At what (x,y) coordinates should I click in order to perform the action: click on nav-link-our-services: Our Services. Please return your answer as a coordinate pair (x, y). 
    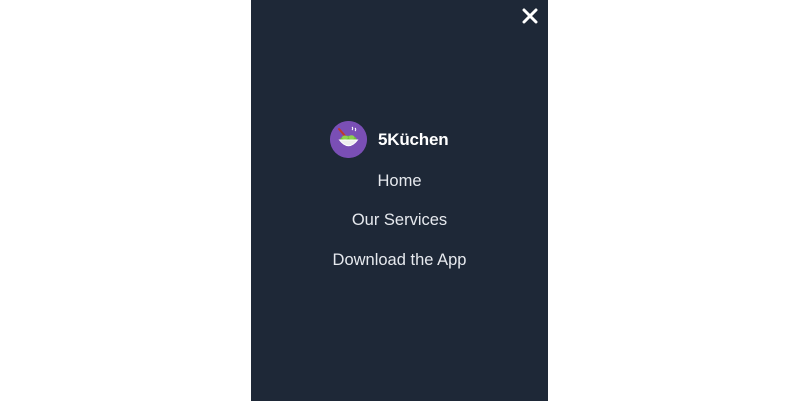
    Looking at the image, I should click on (399, 220).